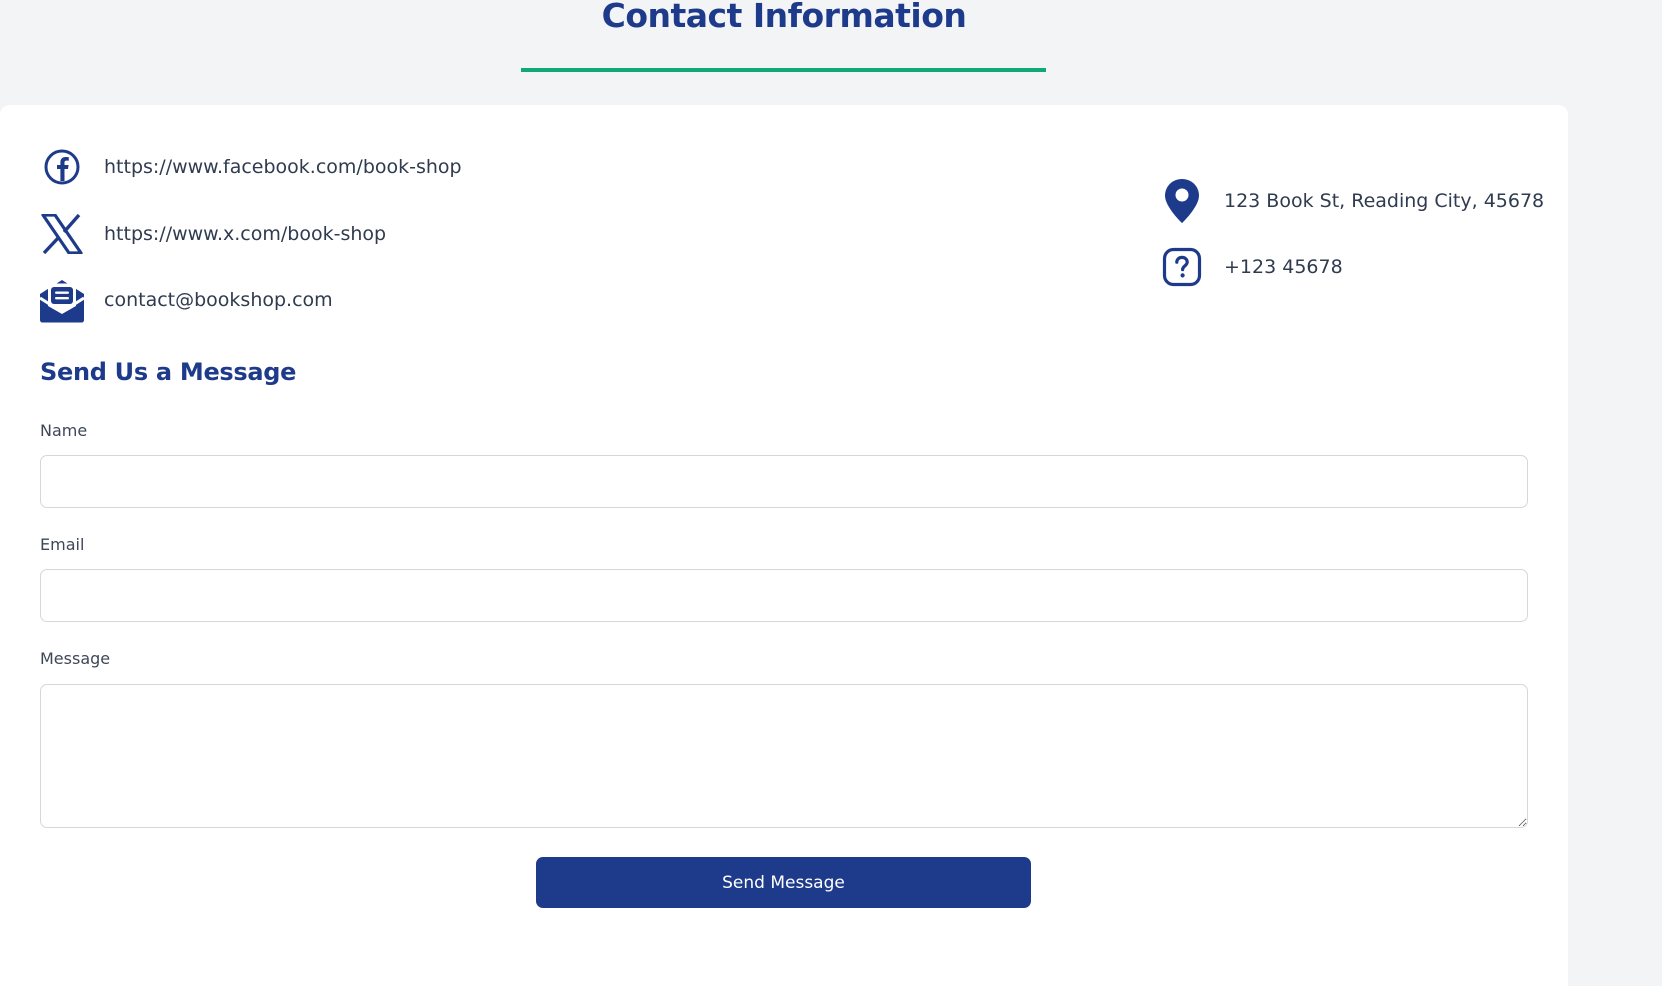 This screenshot has height=986, width=1662. I want to click on x-icon, so click(62, 234).